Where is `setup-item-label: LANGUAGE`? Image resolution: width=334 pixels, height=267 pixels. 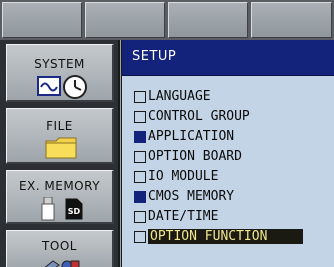 setup-item-label: LANGUAGE is located at coordinates (179, 96).